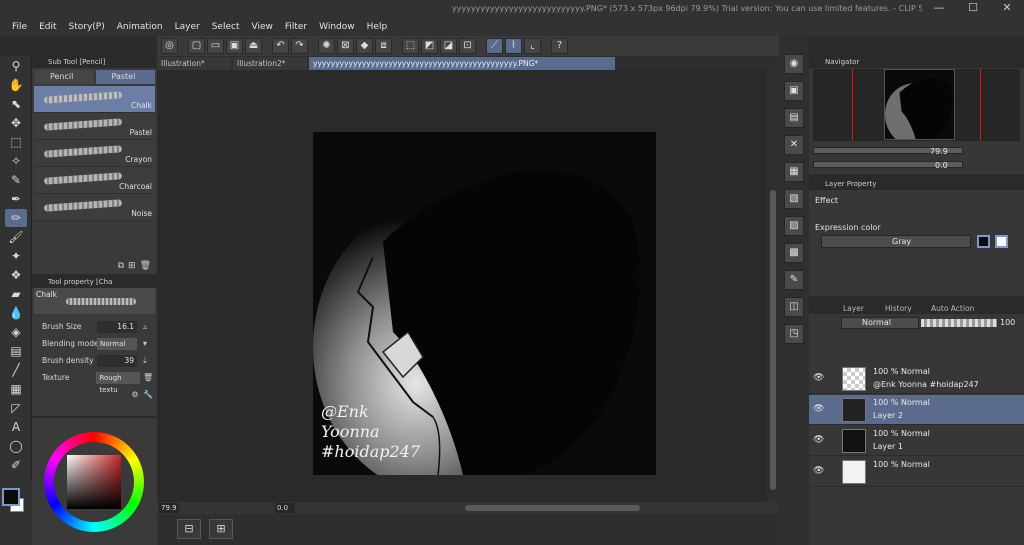 The image size is (1024, 545). What do you see at coordinates (794, 64) in the screenshot?
I see `navigator-panel-icon: ◉` at bounding box center [794, 64].